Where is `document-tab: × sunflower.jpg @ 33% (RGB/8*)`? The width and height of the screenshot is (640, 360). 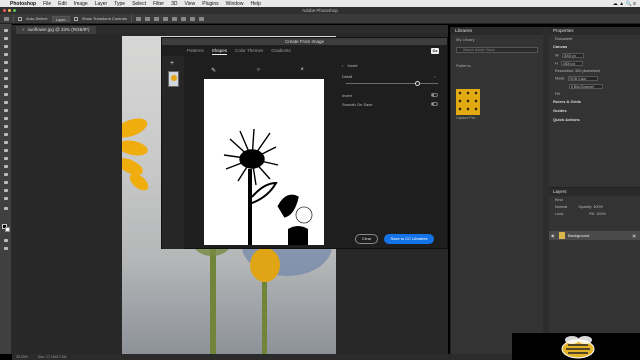
document-tab: × sunflower.jpg @ 33% (RGB/8*) is located at coordinates (56, 30).